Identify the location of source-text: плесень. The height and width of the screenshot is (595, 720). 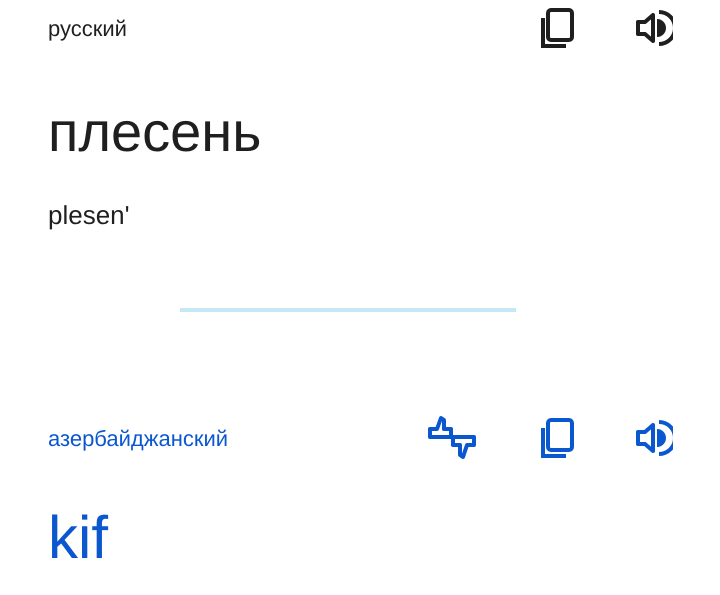
(155, 132).